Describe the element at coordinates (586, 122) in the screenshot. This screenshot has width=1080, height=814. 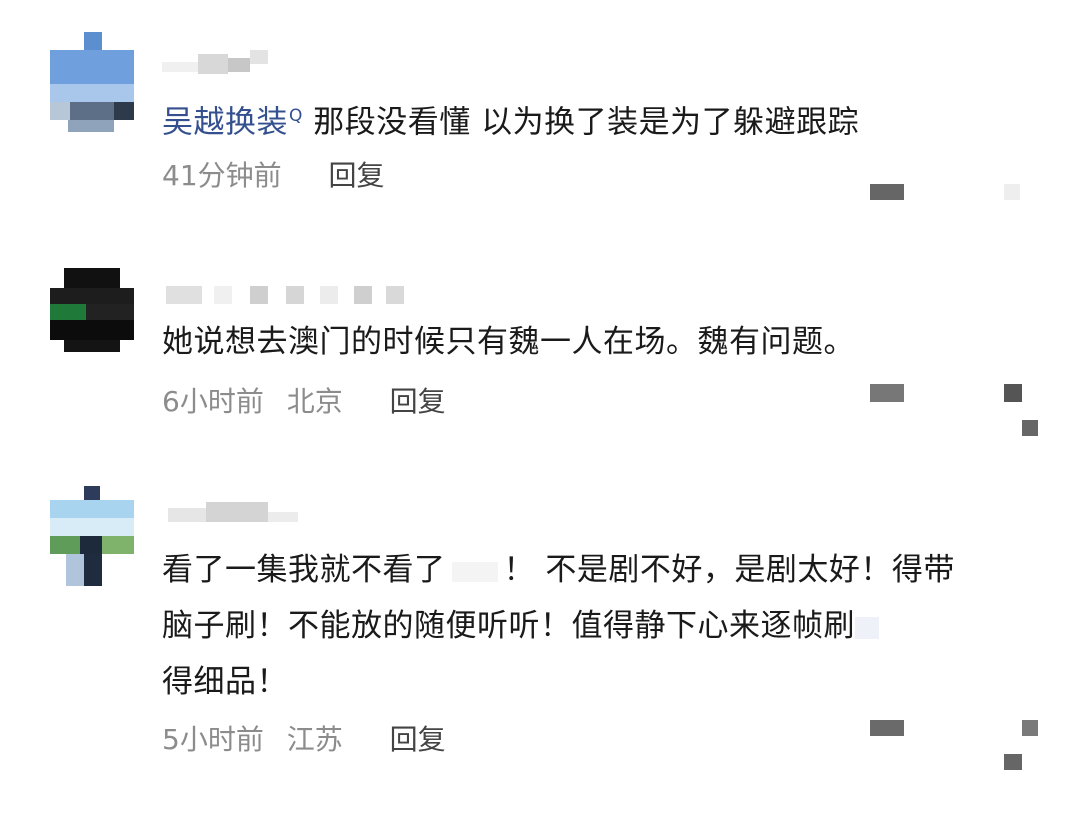
I see `comment-body: 那段没看懂 以为换了装是为了躲避跟踪` at that location.